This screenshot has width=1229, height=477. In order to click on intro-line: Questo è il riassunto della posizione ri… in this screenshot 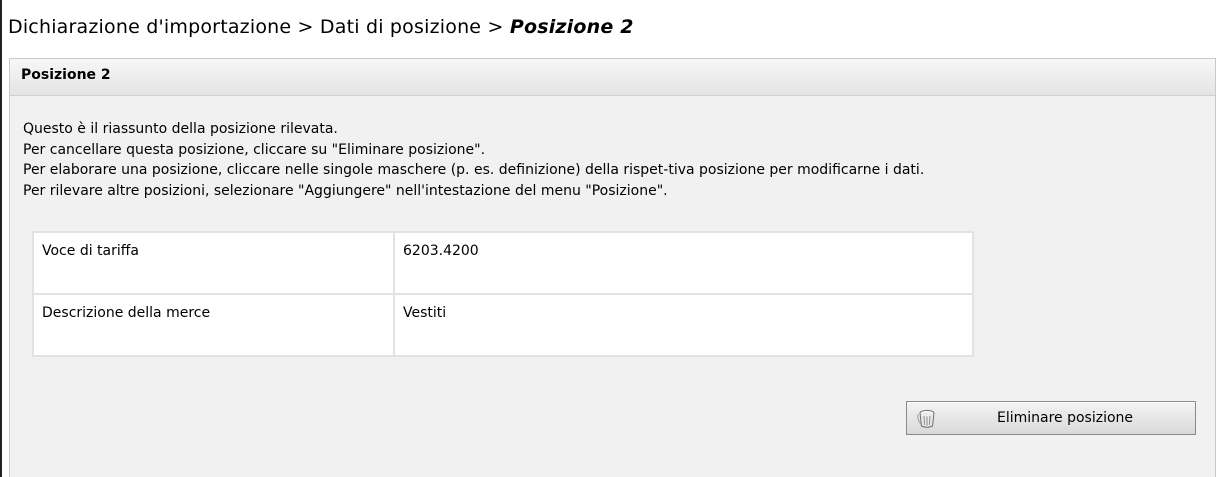, I will do `click(180, 129)`.